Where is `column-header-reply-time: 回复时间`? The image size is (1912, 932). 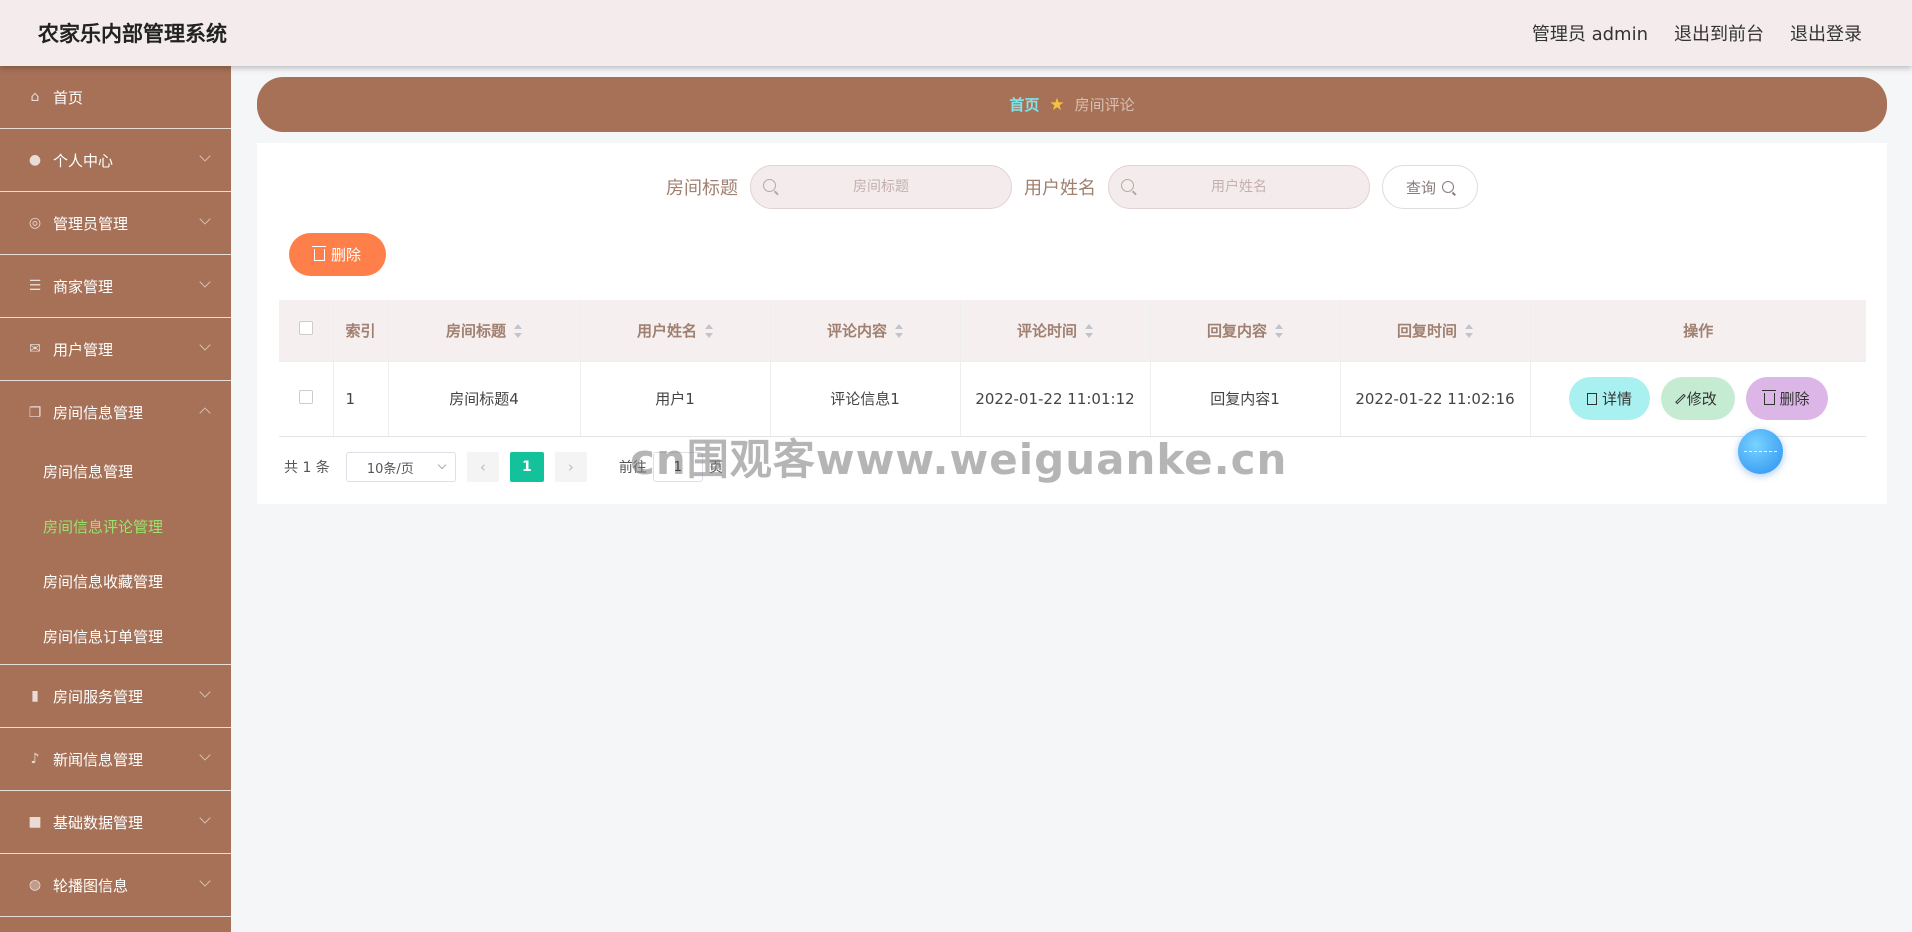
column-header-reply-time: 回复时间 is located at coordinates (1435, 331).